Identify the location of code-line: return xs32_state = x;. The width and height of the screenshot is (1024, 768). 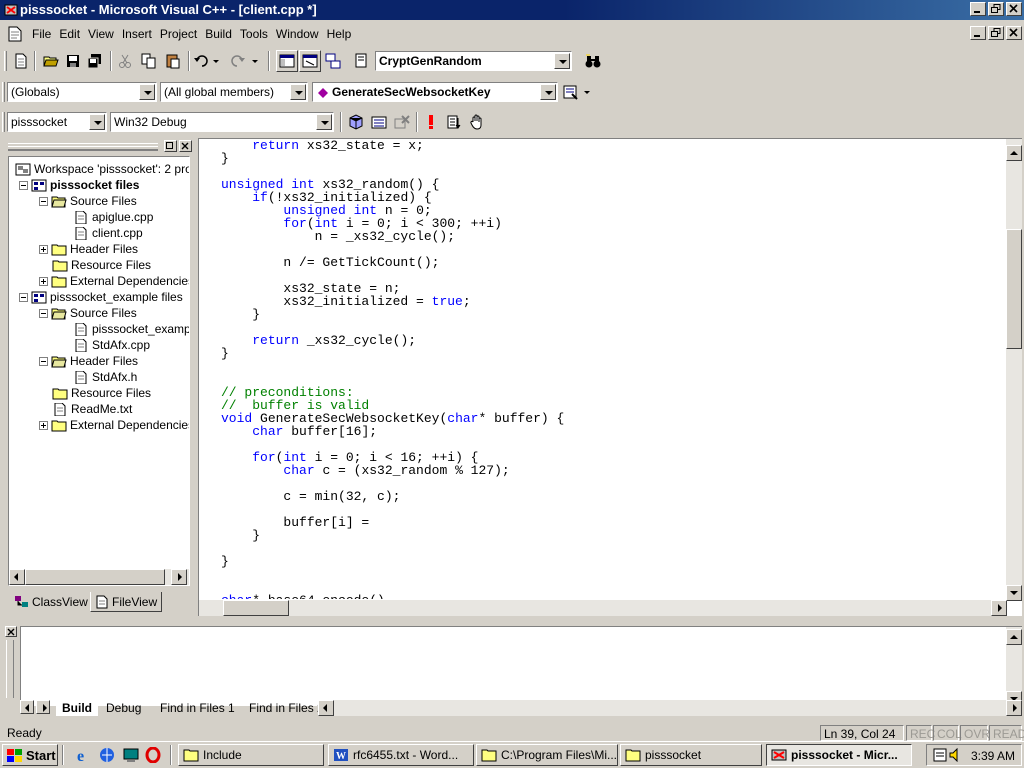
(613, 145).